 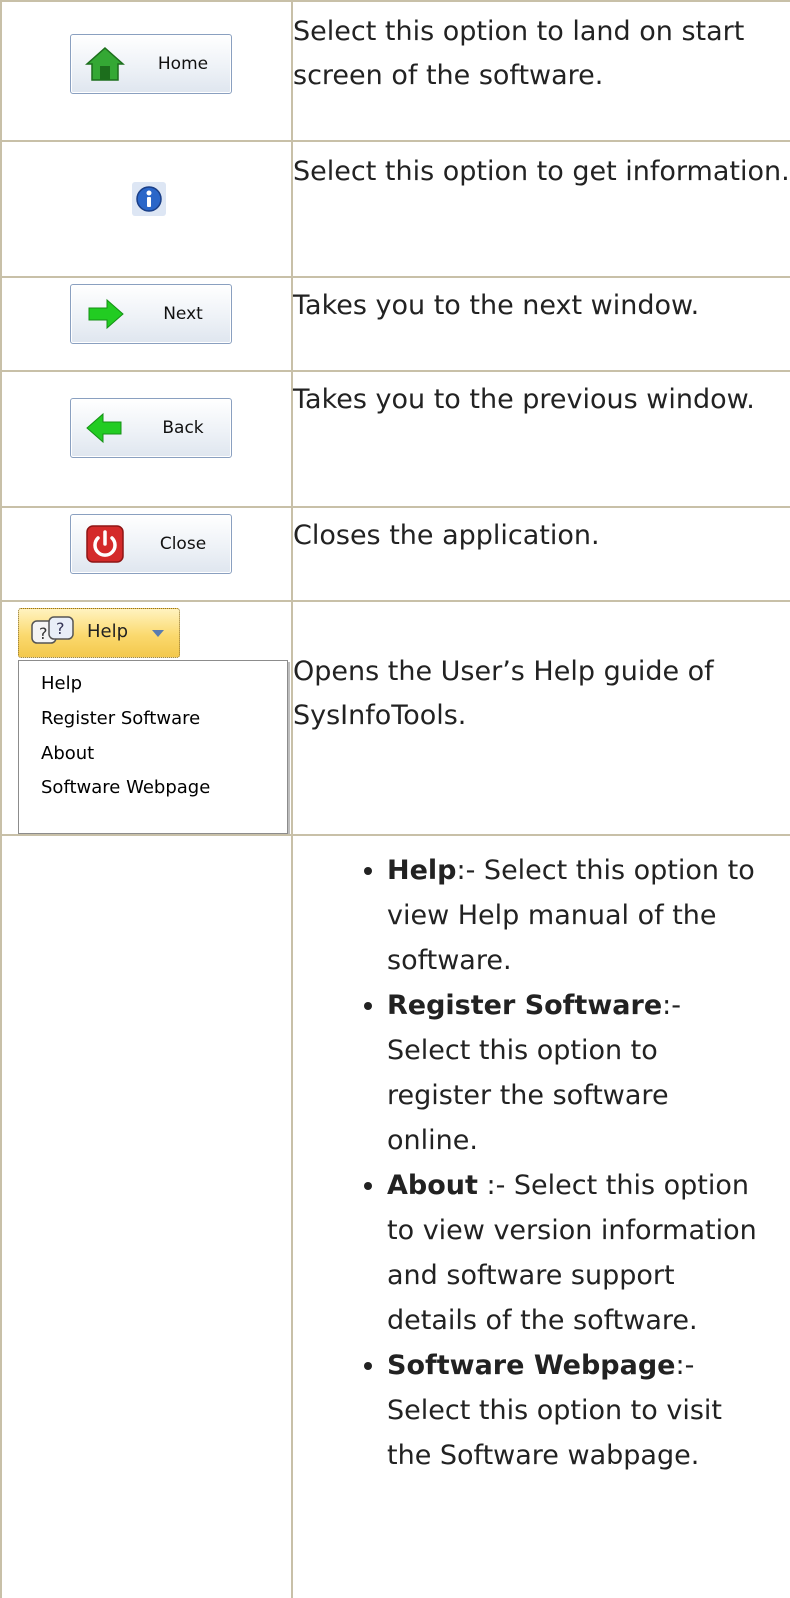 What do you see at coordinates (541, 171) in the screenshot?
I see `description-text: Select this option to get information.` at bounding box center [541, 171].